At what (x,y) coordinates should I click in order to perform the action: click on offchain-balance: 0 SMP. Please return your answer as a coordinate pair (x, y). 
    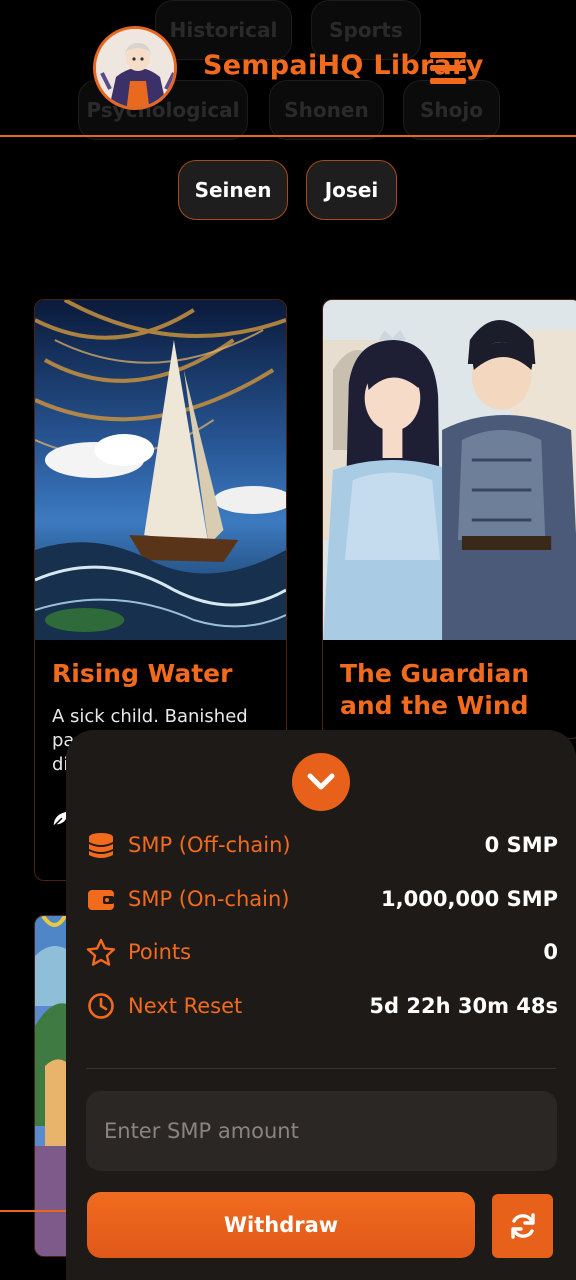
    Looking at the image, I should click on (521, 845).